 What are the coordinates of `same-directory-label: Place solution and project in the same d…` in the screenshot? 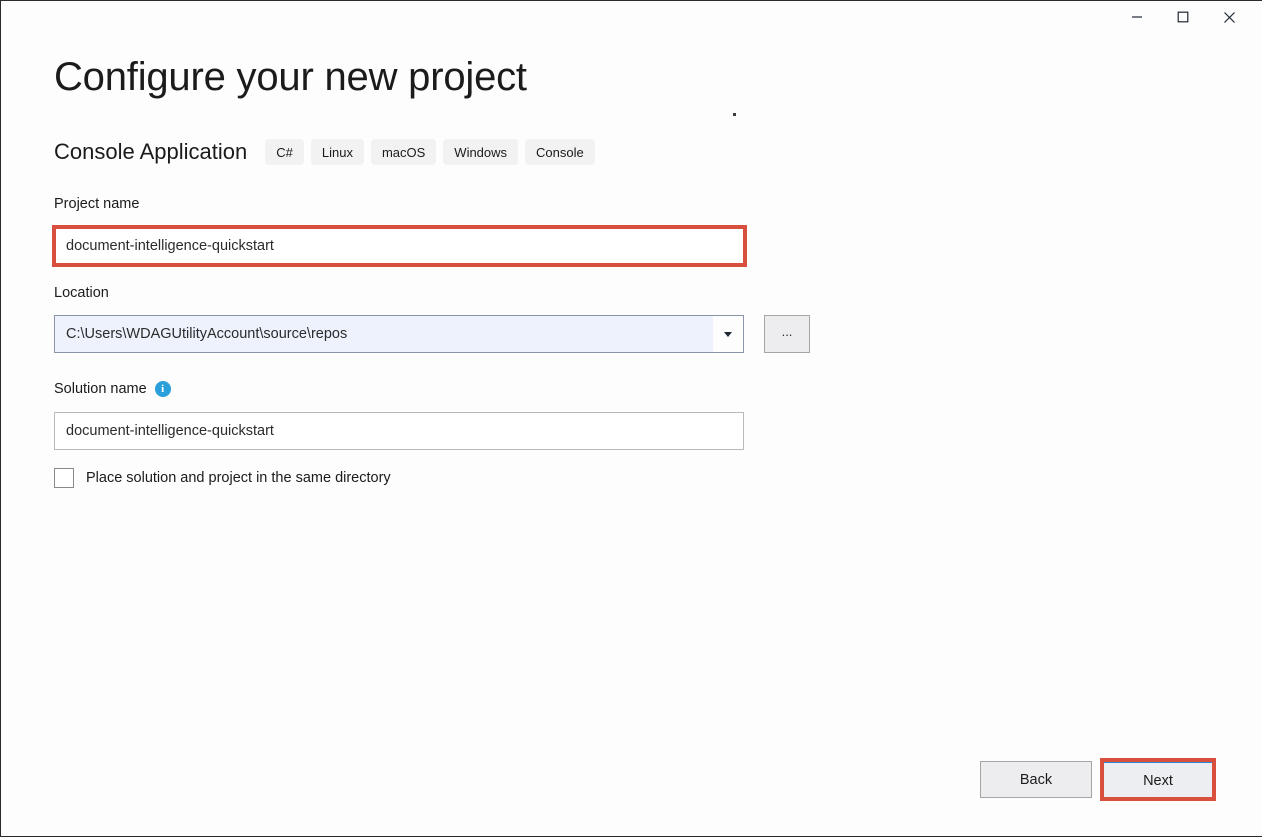 It's located at (238, 477).